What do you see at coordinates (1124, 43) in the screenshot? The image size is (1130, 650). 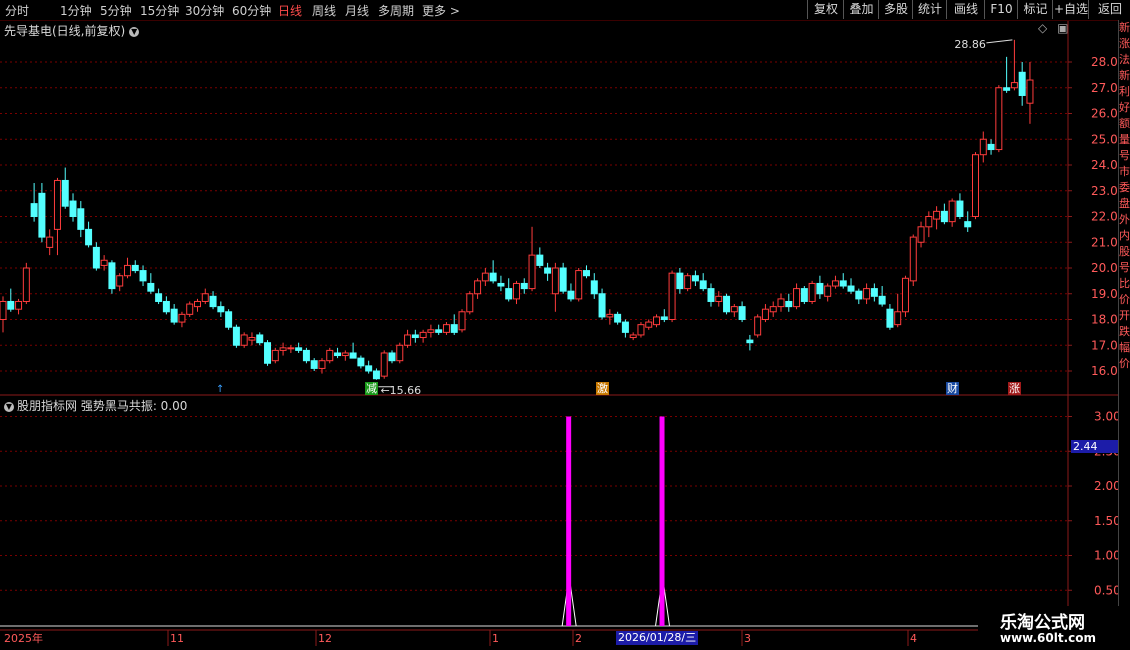 I see `right-strip-char: 涨` at bounding box center [1124, 43].